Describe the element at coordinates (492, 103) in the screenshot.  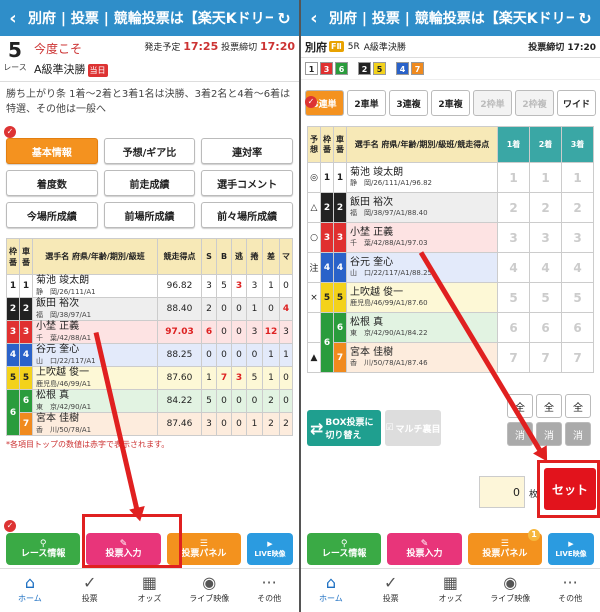
I see `bet-type-tab: 2枠単` at that location.